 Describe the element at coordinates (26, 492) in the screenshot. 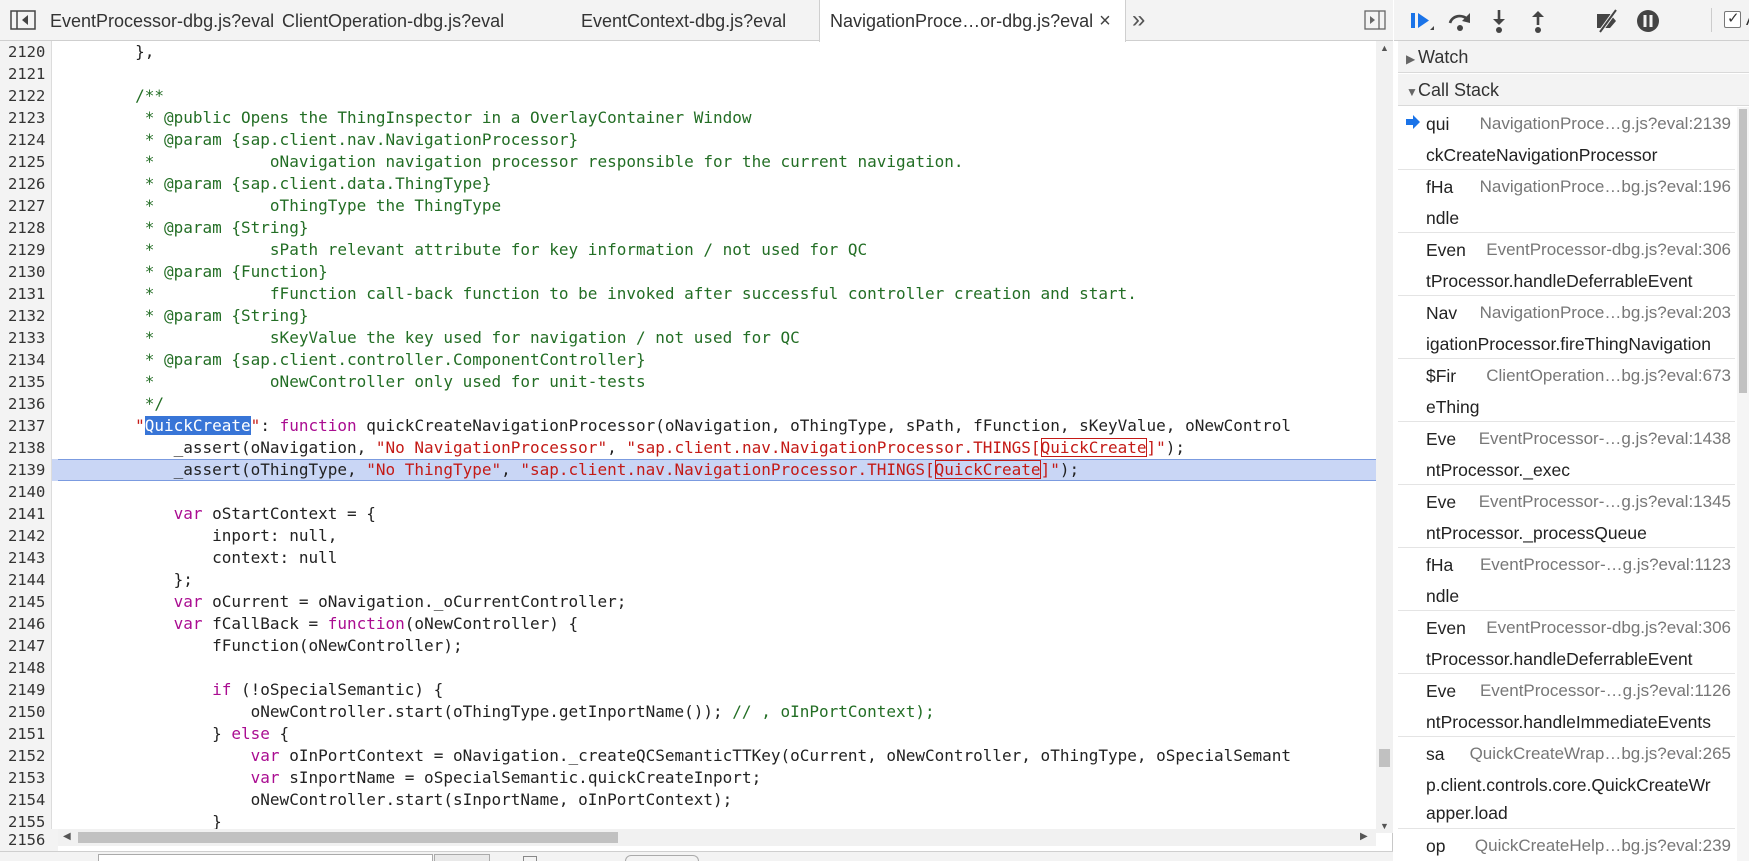

I see `line-number: 2140` at that location.